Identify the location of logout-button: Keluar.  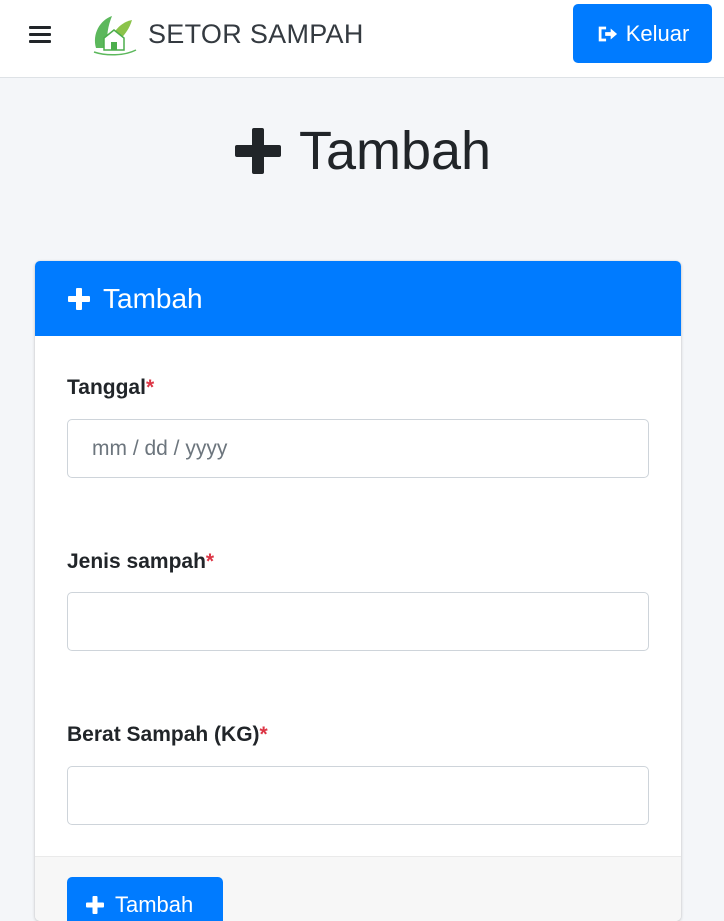
(642, 33).